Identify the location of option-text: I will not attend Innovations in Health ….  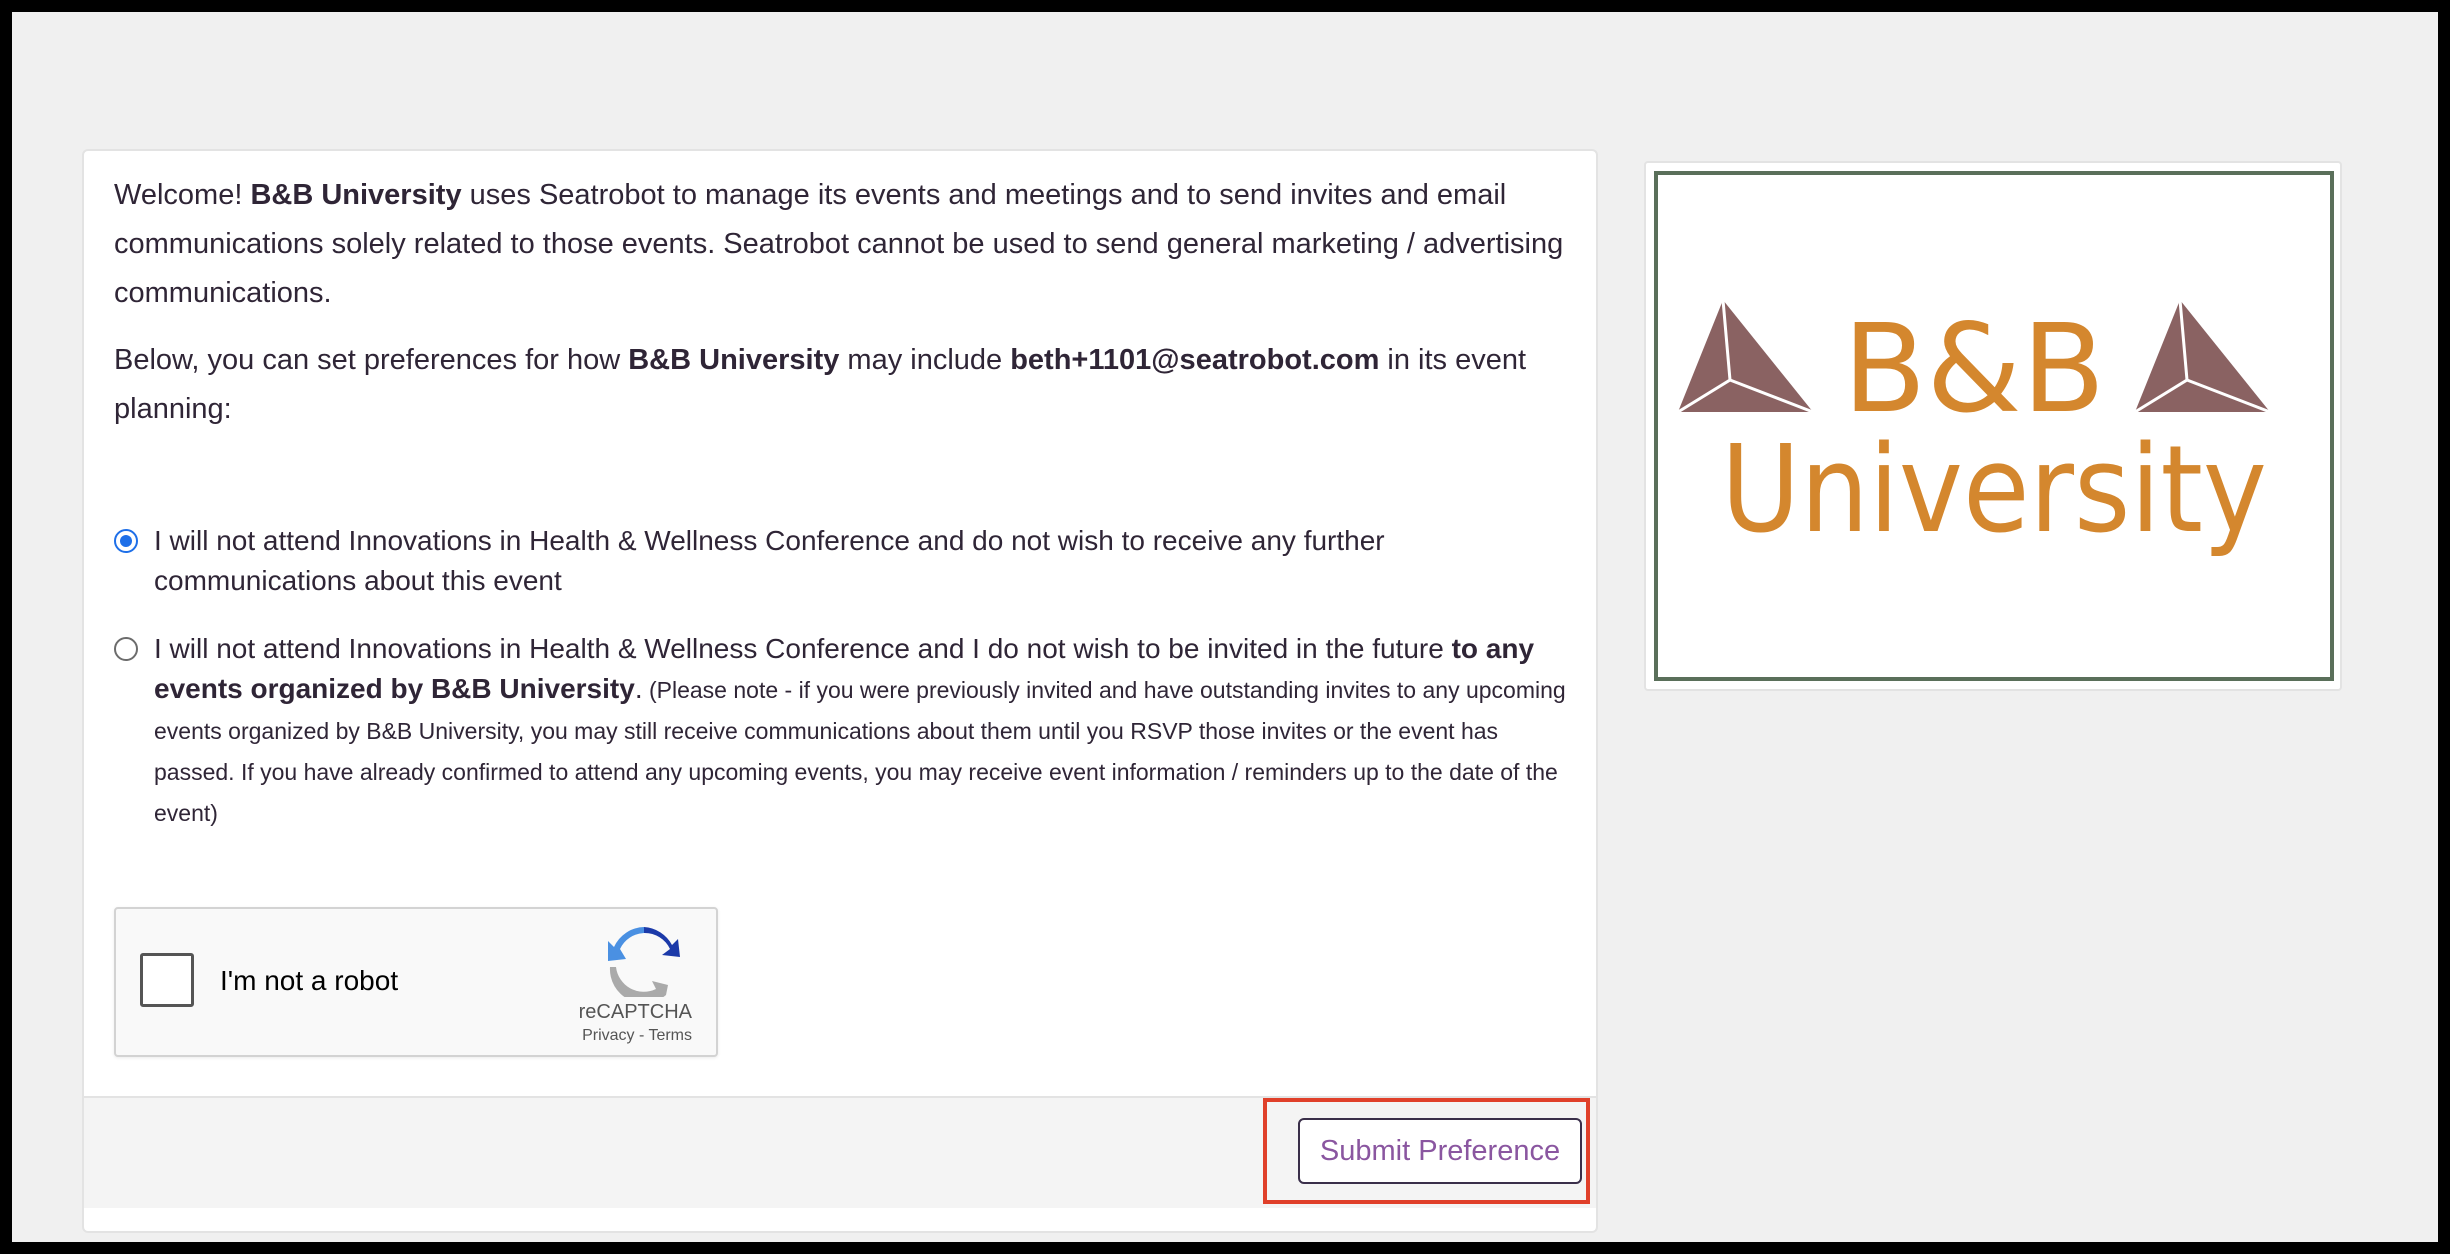
(803, 648).